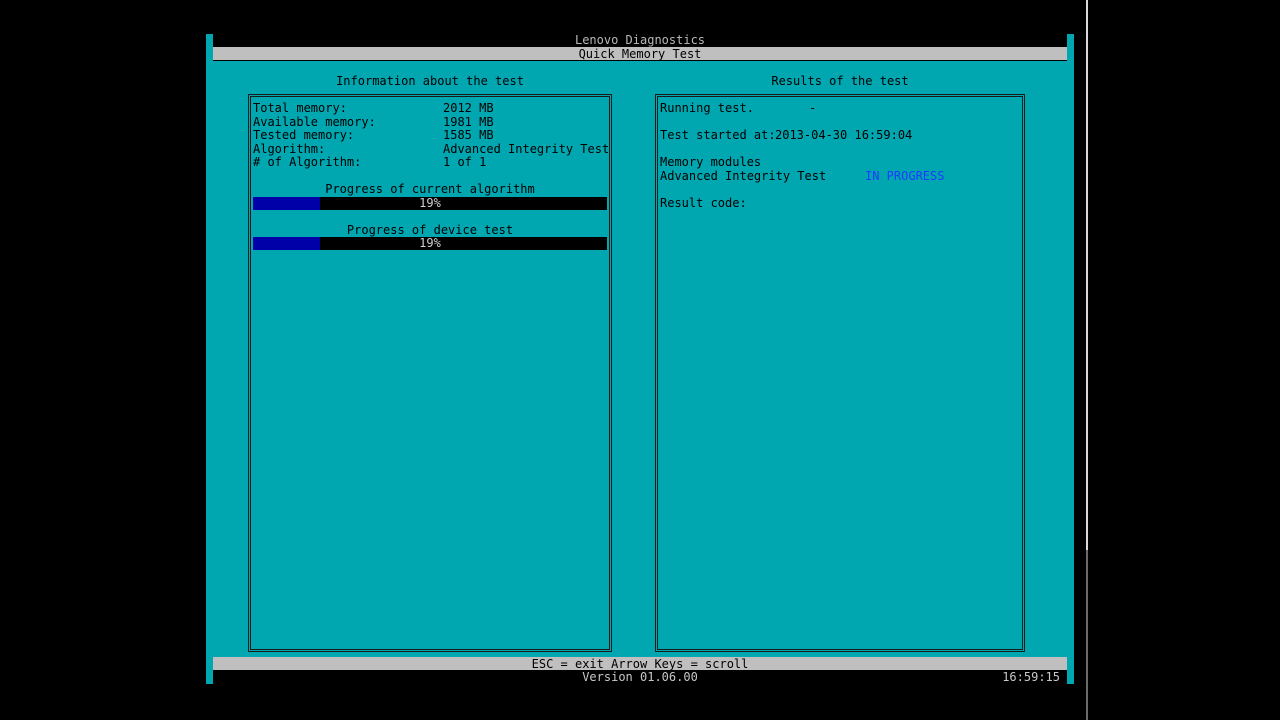 The height and width of the screenshot is (720, 1280). Describe the element at coordinates (300, 108) in the screenshot. I see `total-memory-label: Total memory:` at that location.